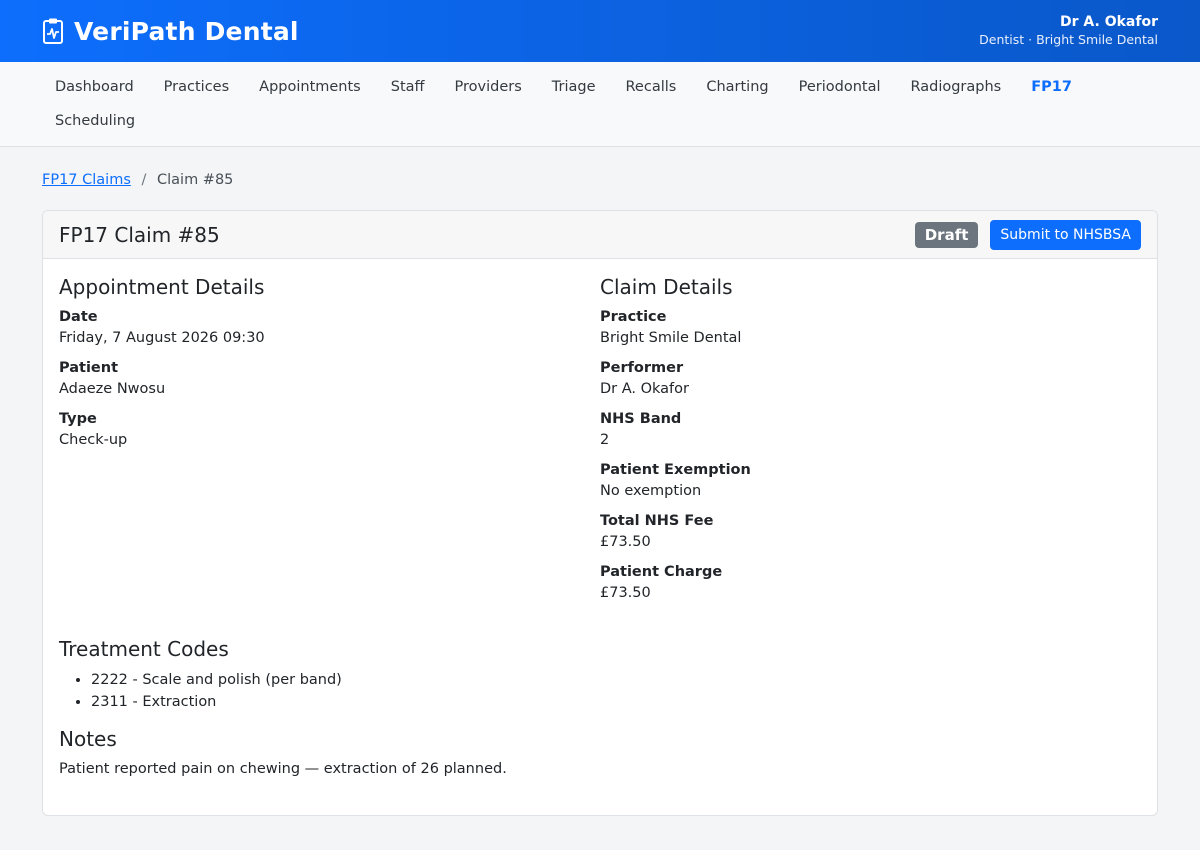 The height and width of the screenshot is (850, 1200). I want to click on field-practice: Practice Bright Smile Dental, so click(870, 328).